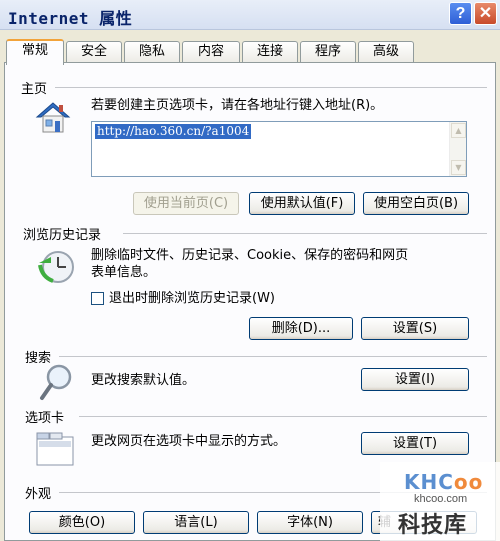  I want to click on search-divider, so click(273, 356).